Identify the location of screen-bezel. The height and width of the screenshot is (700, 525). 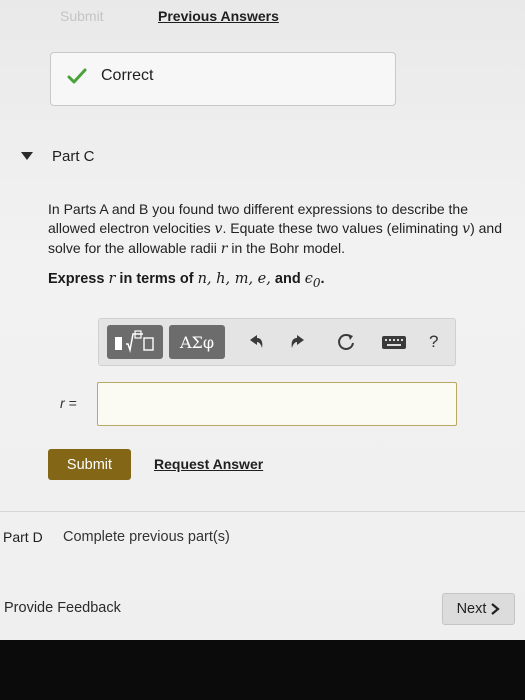
(262, 670).